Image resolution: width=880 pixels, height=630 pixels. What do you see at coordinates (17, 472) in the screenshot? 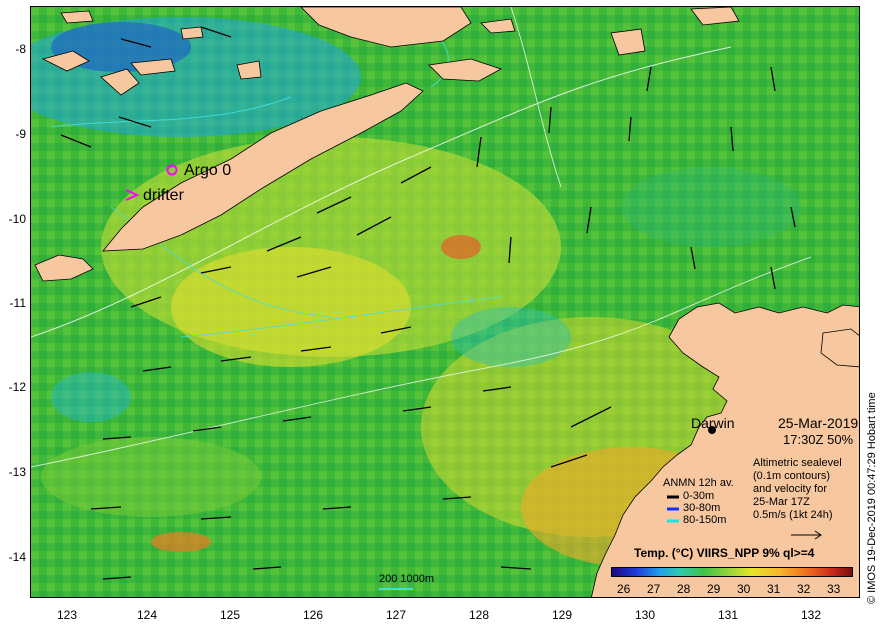
I see `lat-label: -13` at bounding box center [17, 472].